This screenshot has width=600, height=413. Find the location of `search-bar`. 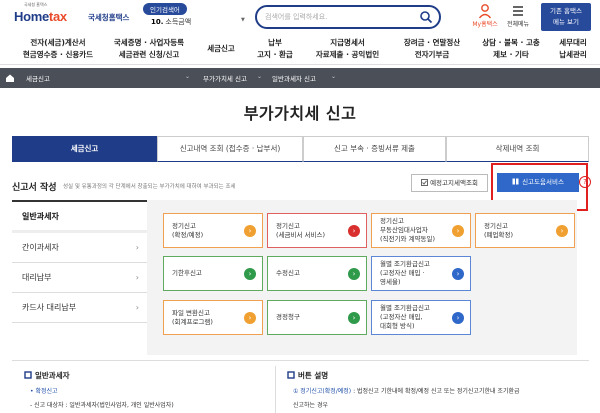

search-bar is located at coordinates (348, 17).